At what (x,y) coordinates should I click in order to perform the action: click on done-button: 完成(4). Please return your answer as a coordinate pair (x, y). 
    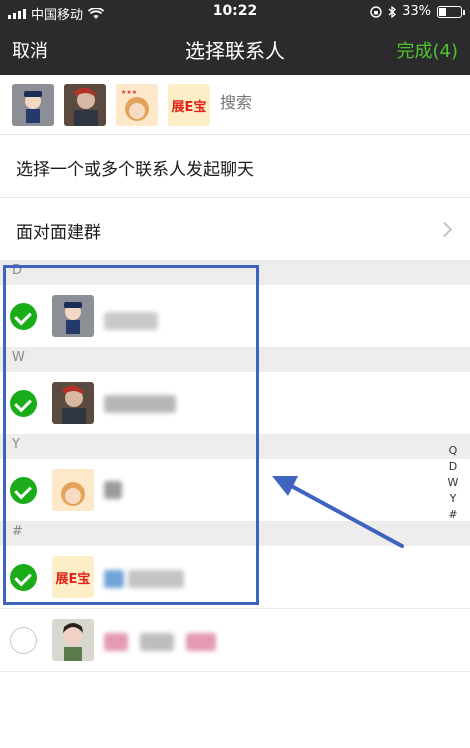
    Looking at the image, I should click on (428, 50).